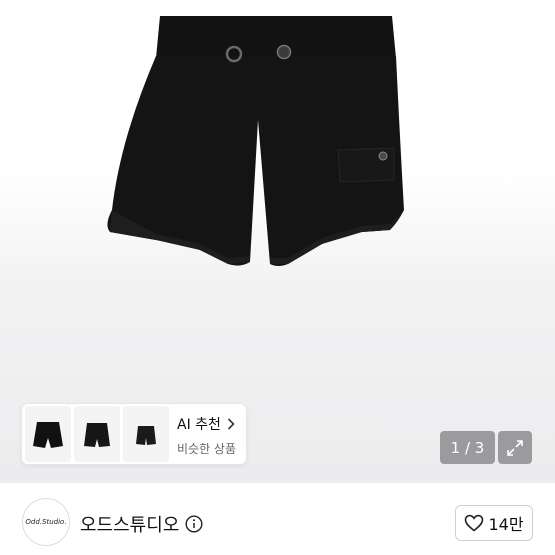  I want to click on image-counter: 1 / 3, so click(467, 447).